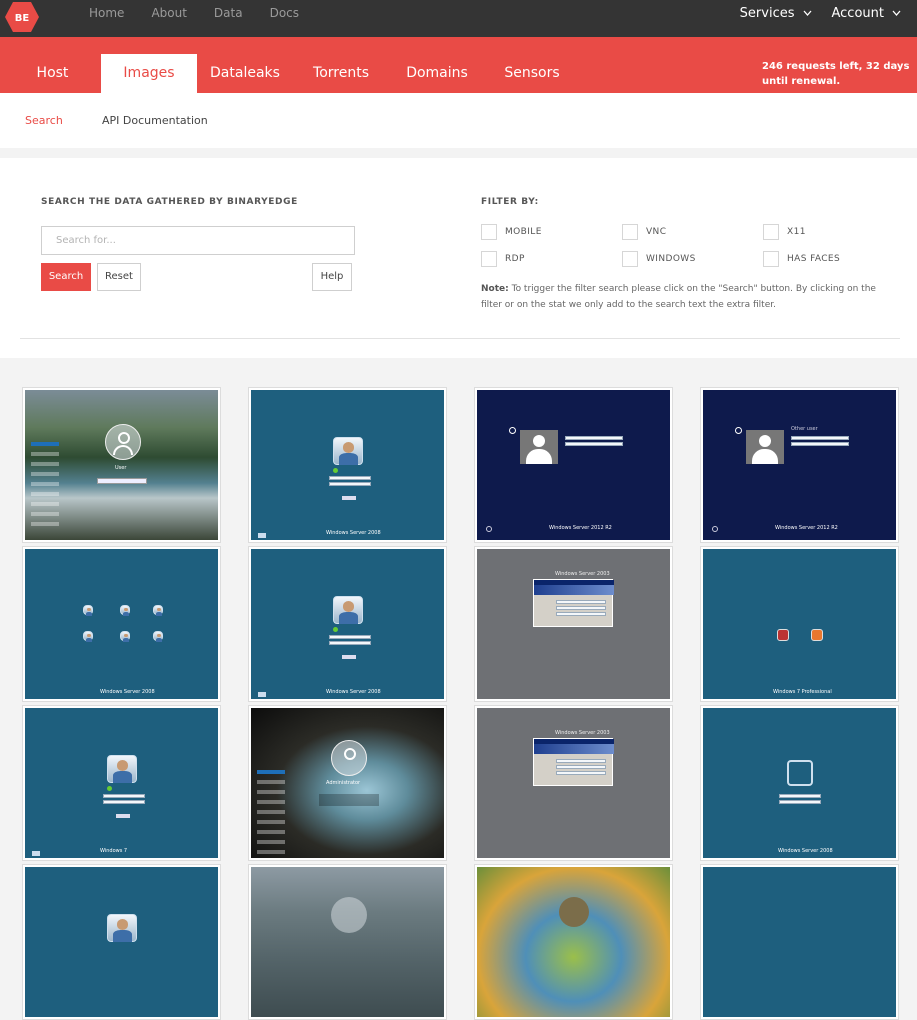 This screenshot has height=1020, width=917. I want to click on screenshot-thumbnail: Windows Server 2012 R2, so click(573, 465).